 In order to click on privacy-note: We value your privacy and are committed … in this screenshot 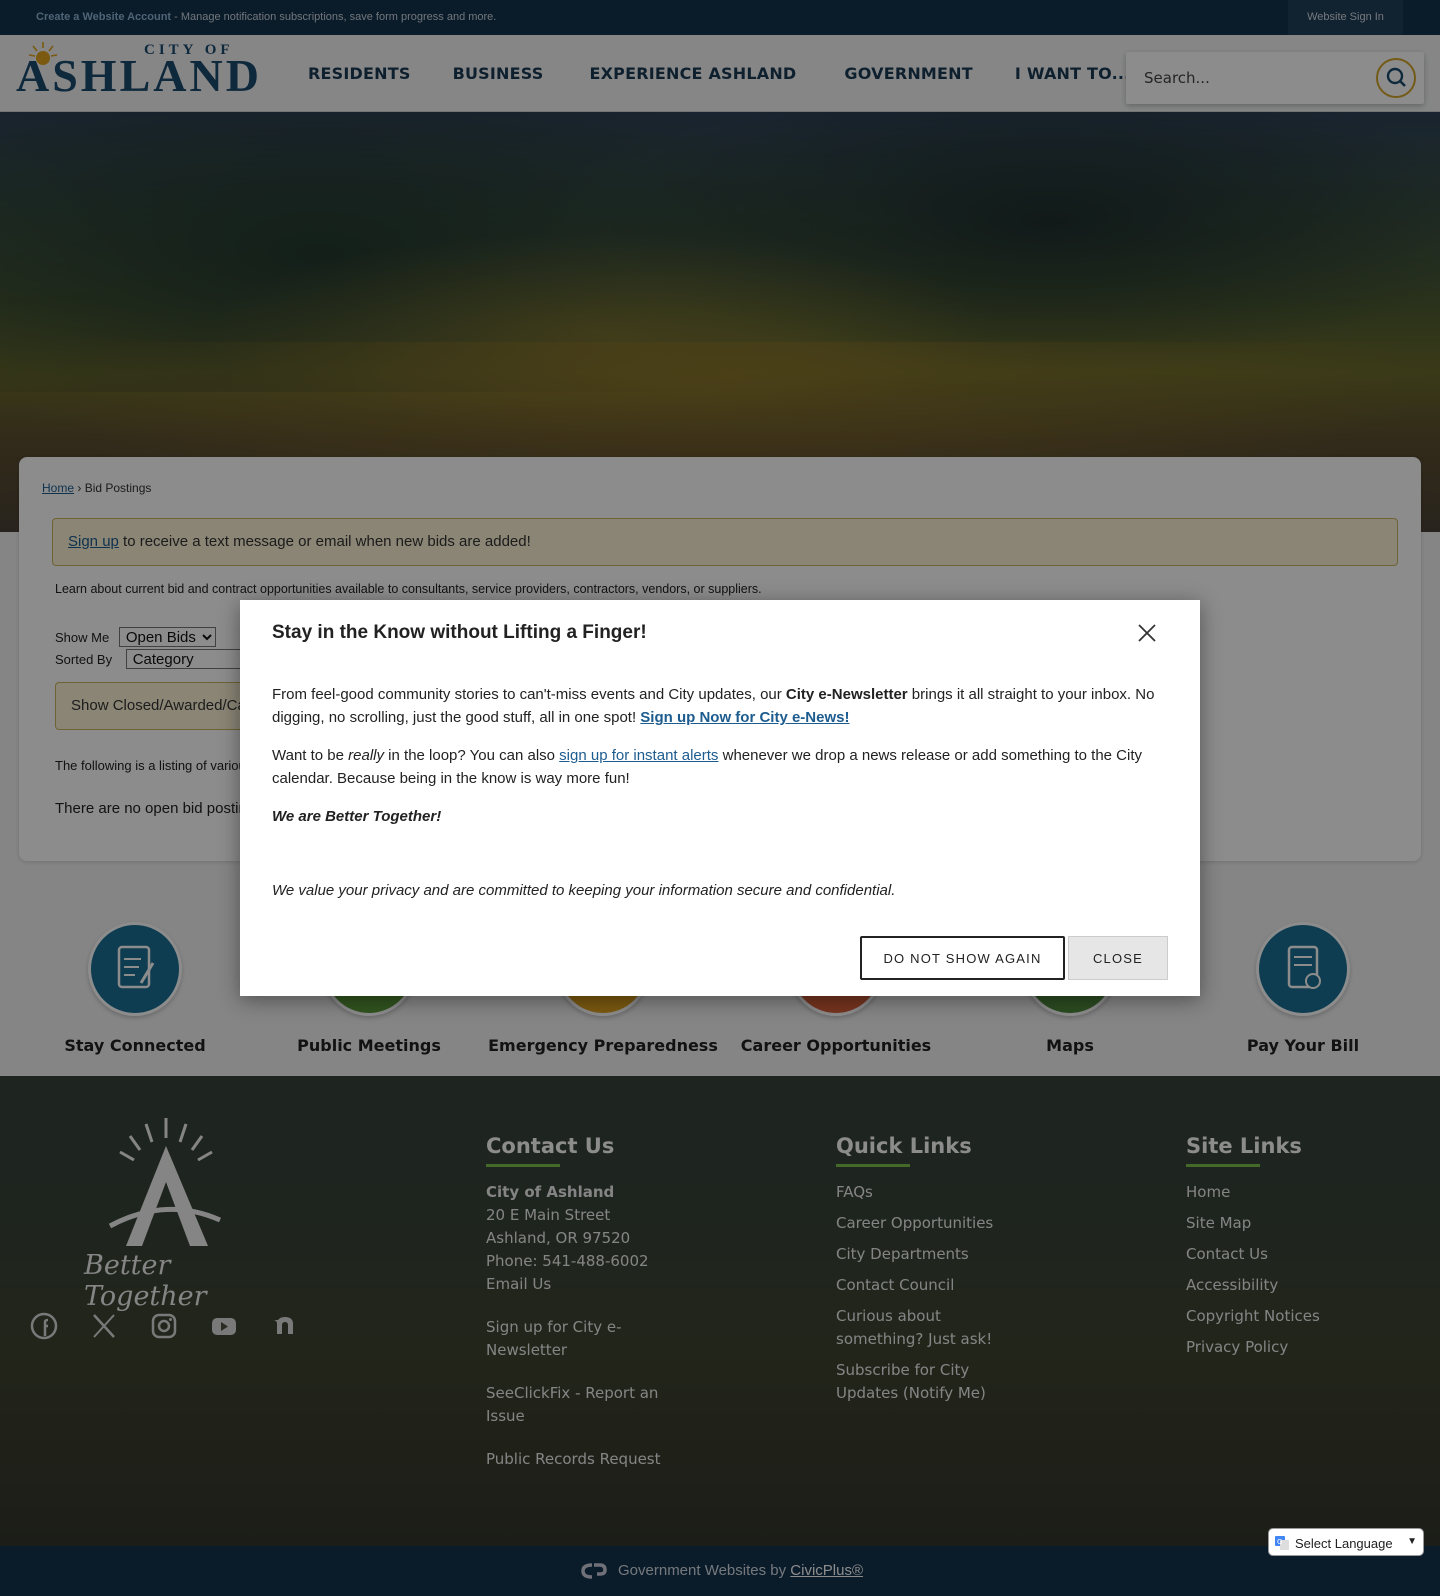, I will do `click(584, 890)`.